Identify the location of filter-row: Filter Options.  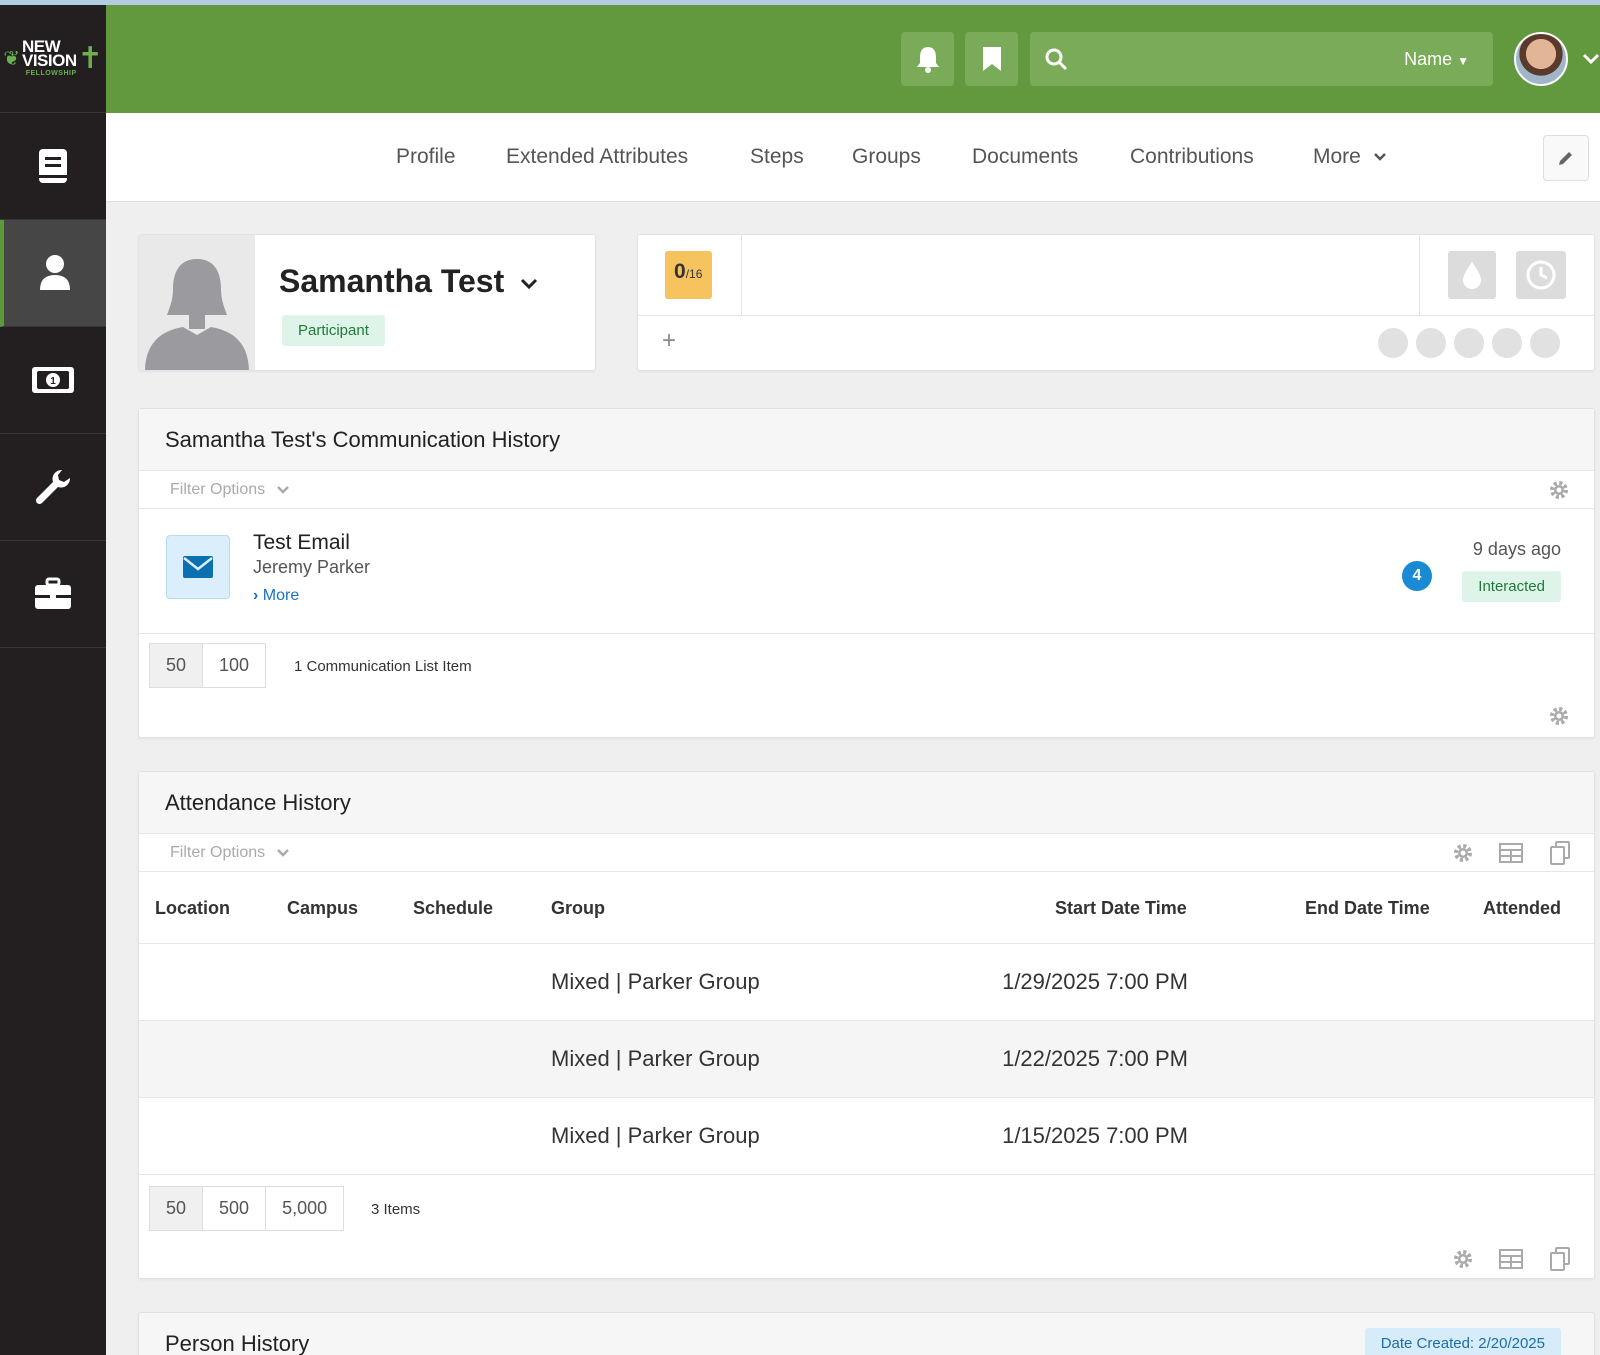
(866, 853).